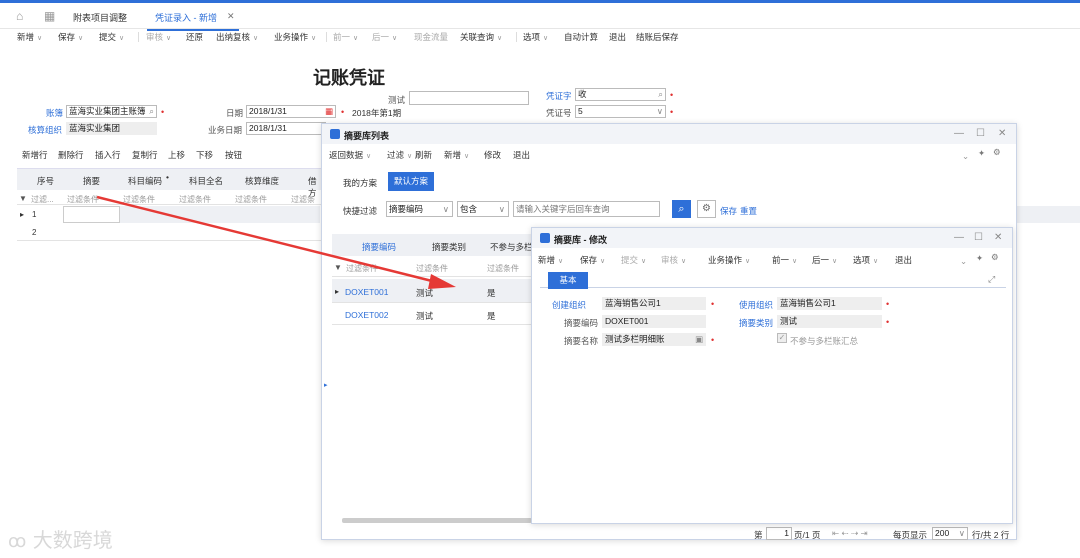 The width and height of the screenshot is (1080, 558). I want to click on annotation-arrow, so click(276, 242).